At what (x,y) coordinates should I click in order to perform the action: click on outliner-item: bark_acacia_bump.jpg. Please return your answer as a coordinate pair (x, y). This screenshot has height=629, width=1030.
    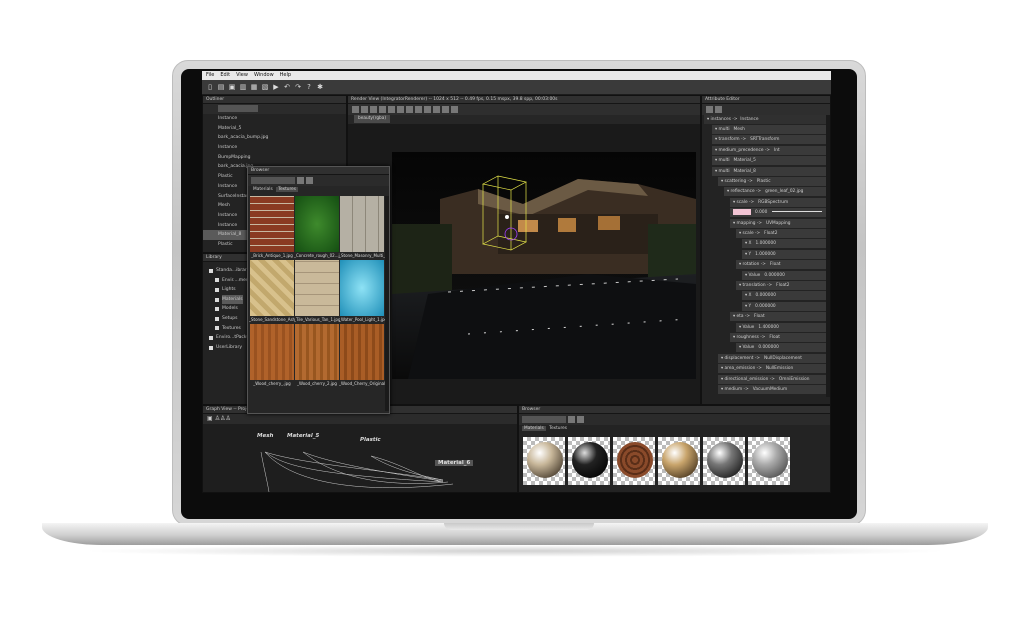
    Looking at the image, I should click on (274, 138).